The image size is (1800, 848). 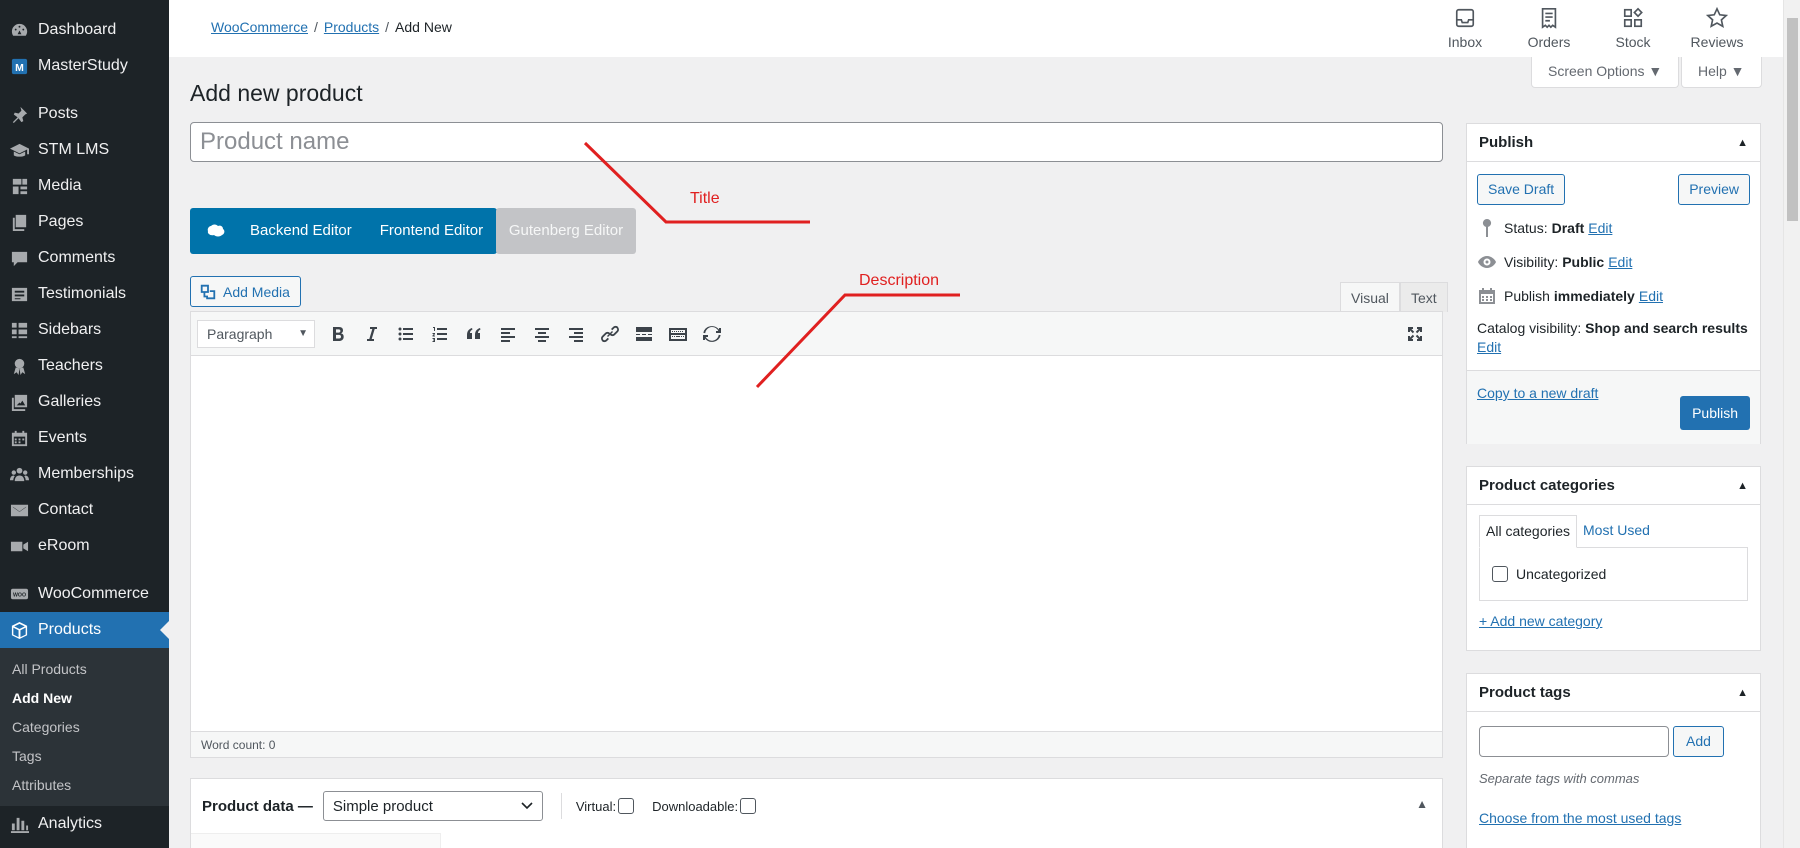 What do you see at coordinates (84, 114) in the screenshot?
I see `sidebar-item-posts: Posts` at bounding box center [84, 114].